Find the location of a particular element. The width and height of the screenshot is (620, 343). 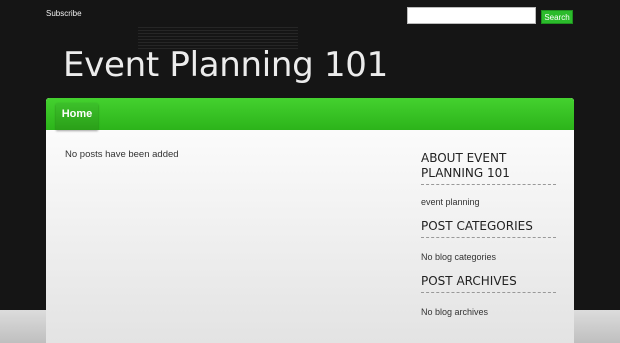

sidebar-about-text: event planning is located at coordinates (450, 202).